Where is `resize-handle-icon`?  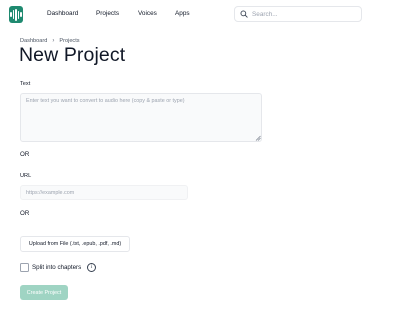
resize-handle-icon is located at coordinates (258, 138).